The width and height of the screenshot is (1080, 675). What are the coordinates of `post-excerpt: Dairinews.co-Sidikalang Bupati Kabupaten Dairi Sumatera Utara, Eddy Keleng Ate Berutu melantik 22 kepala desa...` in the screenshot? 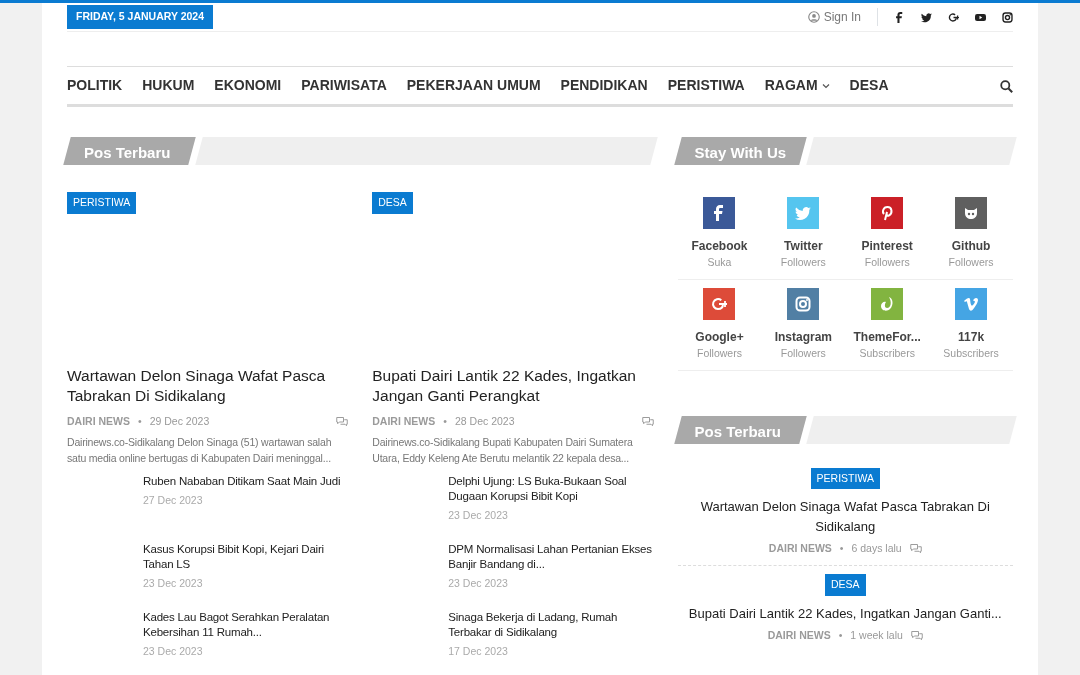 It's located at (503, 450).